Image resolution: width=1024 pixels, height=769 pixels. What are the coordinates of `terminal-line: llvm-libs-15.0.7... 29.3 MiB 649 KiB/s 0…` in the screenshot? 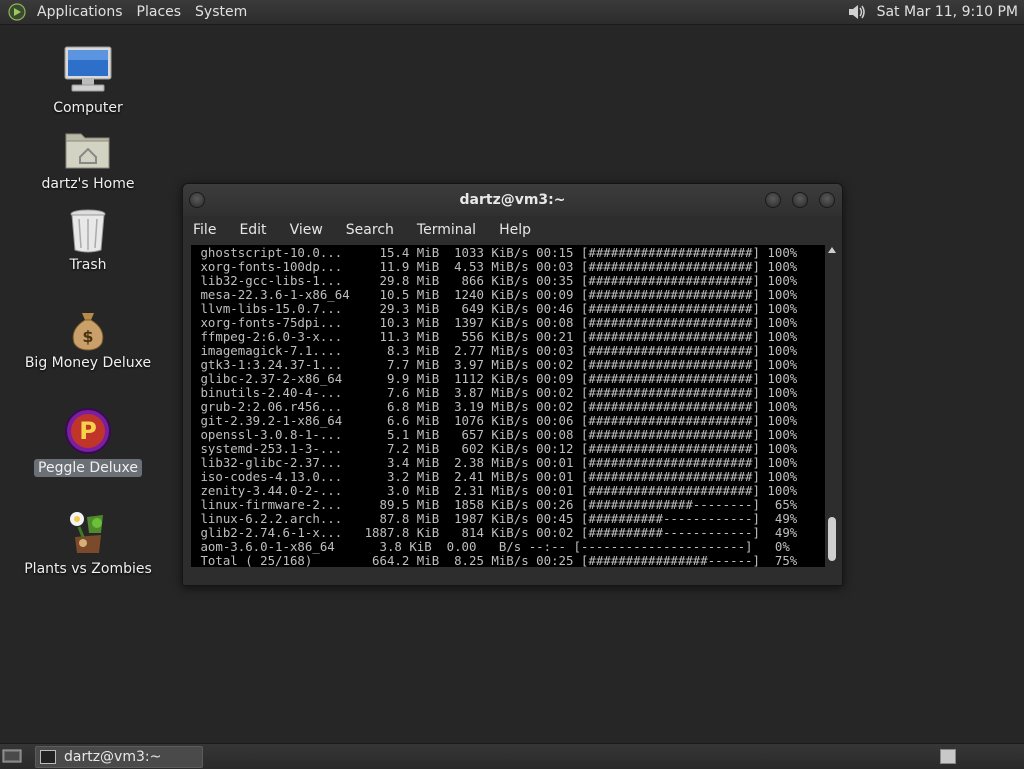 It's located at (495, 308).